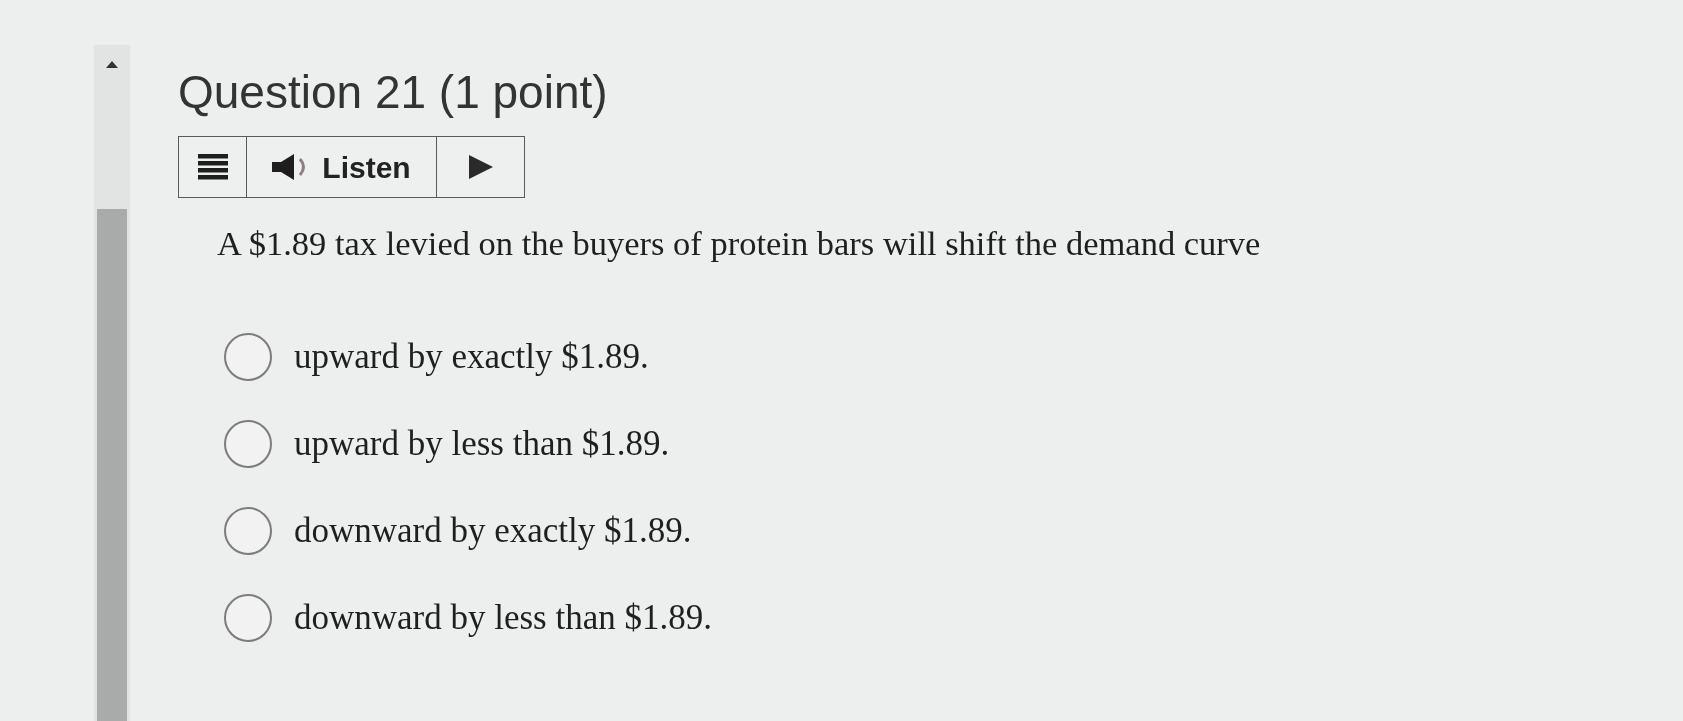  Describe the element at coordinates (480, 167) in the screenshot. I see `play-icon` at that location.